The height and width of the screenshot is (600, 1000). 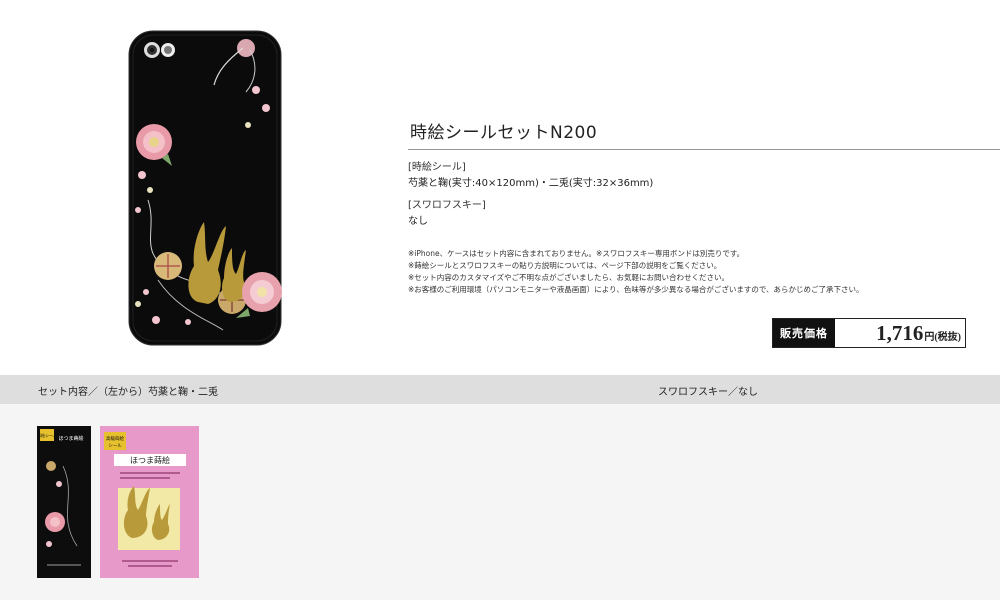 I want to click on sticker-label: [時絵シール], so click(x=437, y=167).